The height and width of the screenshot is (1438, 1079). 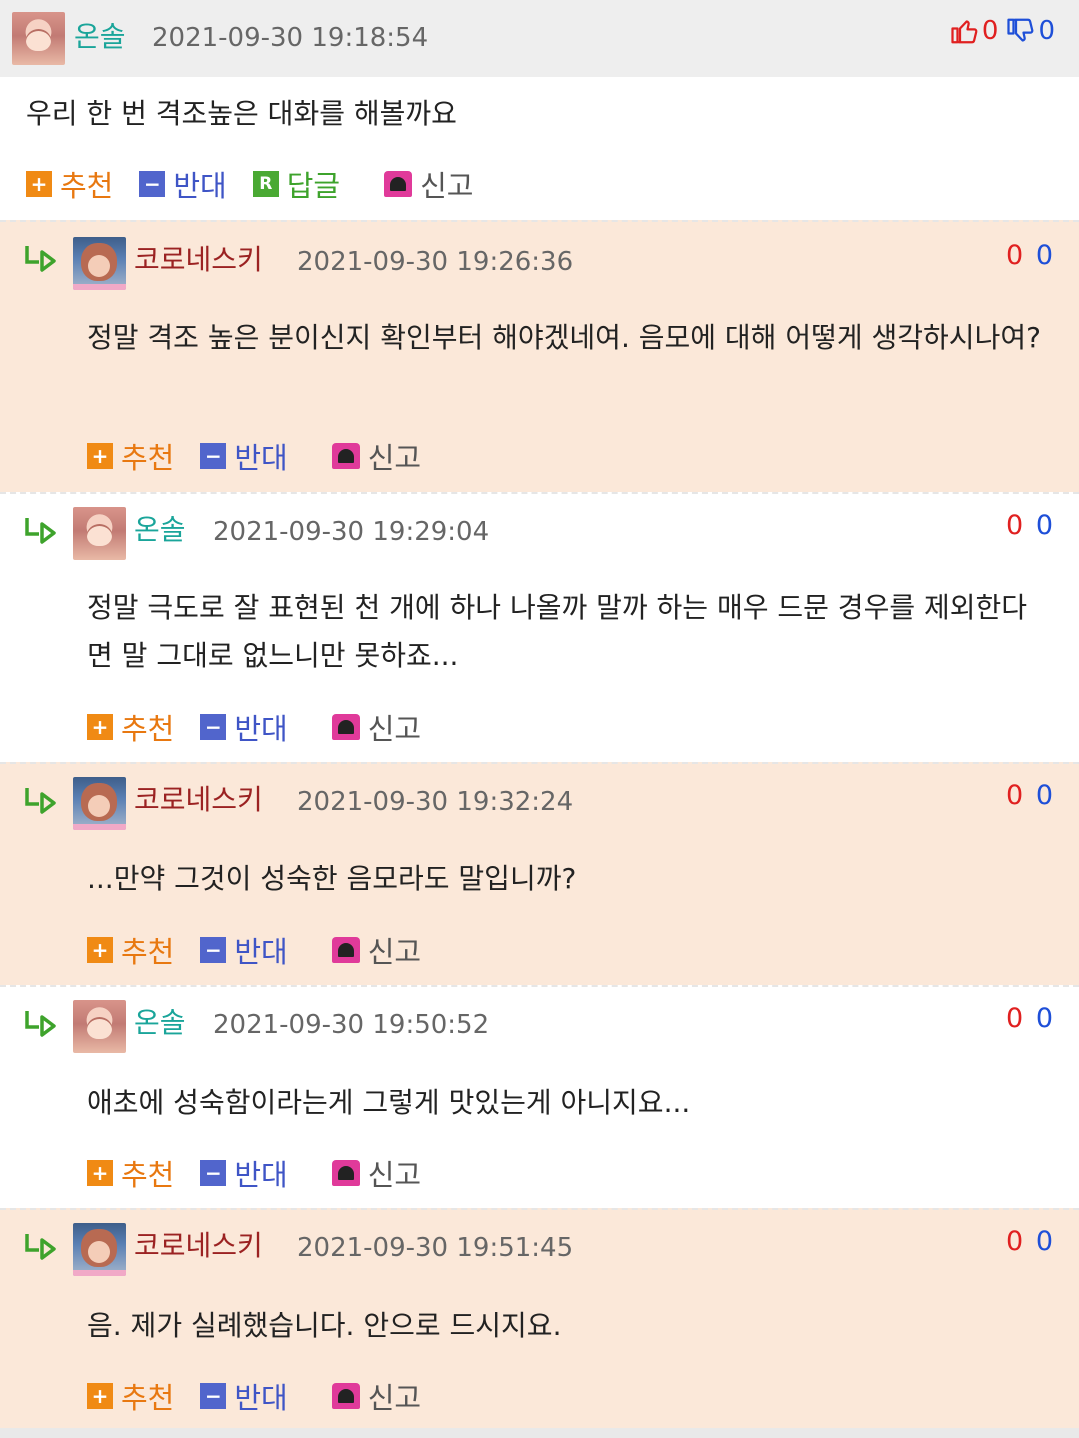 I want to click on thumbs-up-icon, so click(x=965, y=31).